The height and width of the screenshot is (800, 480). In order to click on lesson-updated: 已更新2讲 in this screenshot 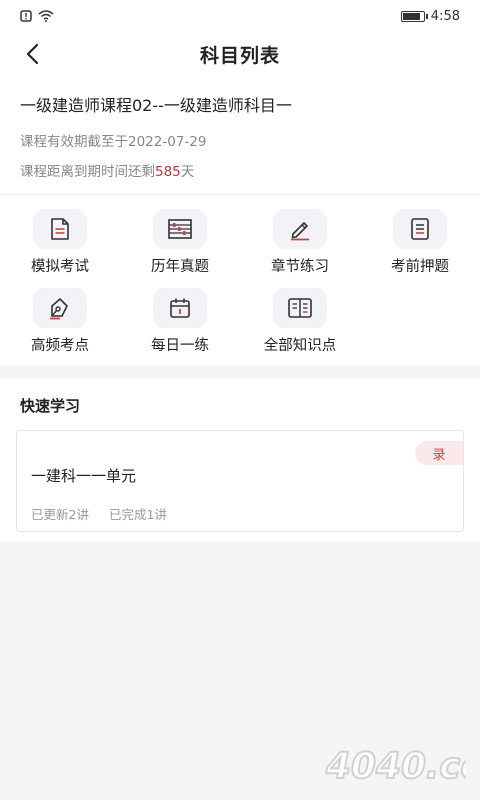, I will do `click(60, 514)`.